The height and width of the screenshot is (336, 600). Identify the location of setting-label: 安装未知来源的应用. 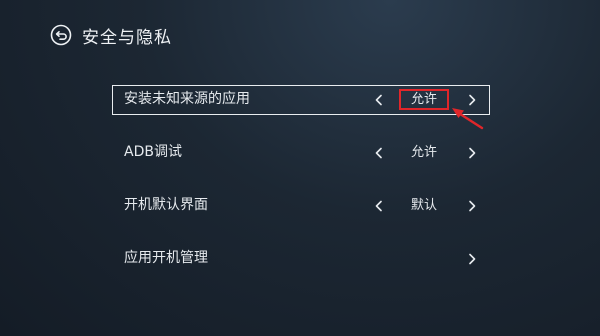
(187, 99).